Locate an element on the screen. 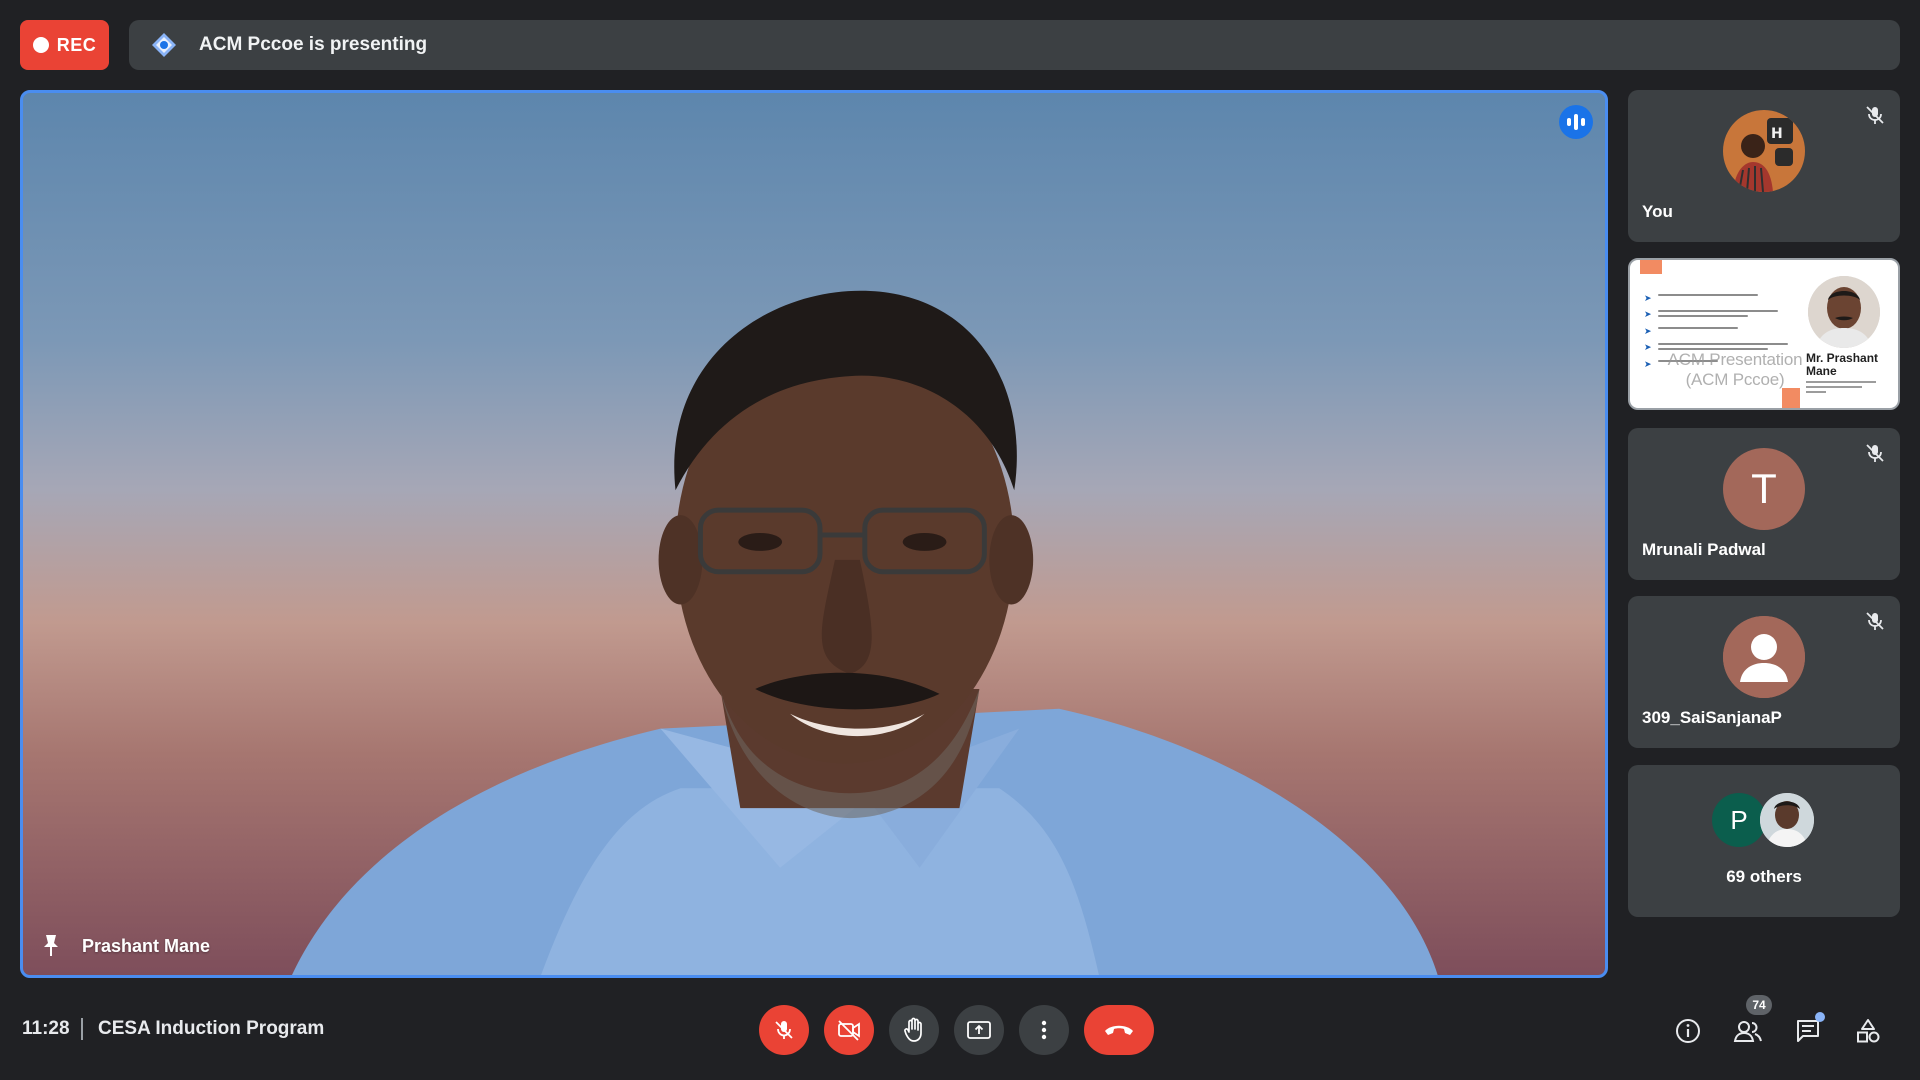 The height and width of the screenshot is (1080, 1920). more-vert-icon is located at coordinates (1044, 1030).